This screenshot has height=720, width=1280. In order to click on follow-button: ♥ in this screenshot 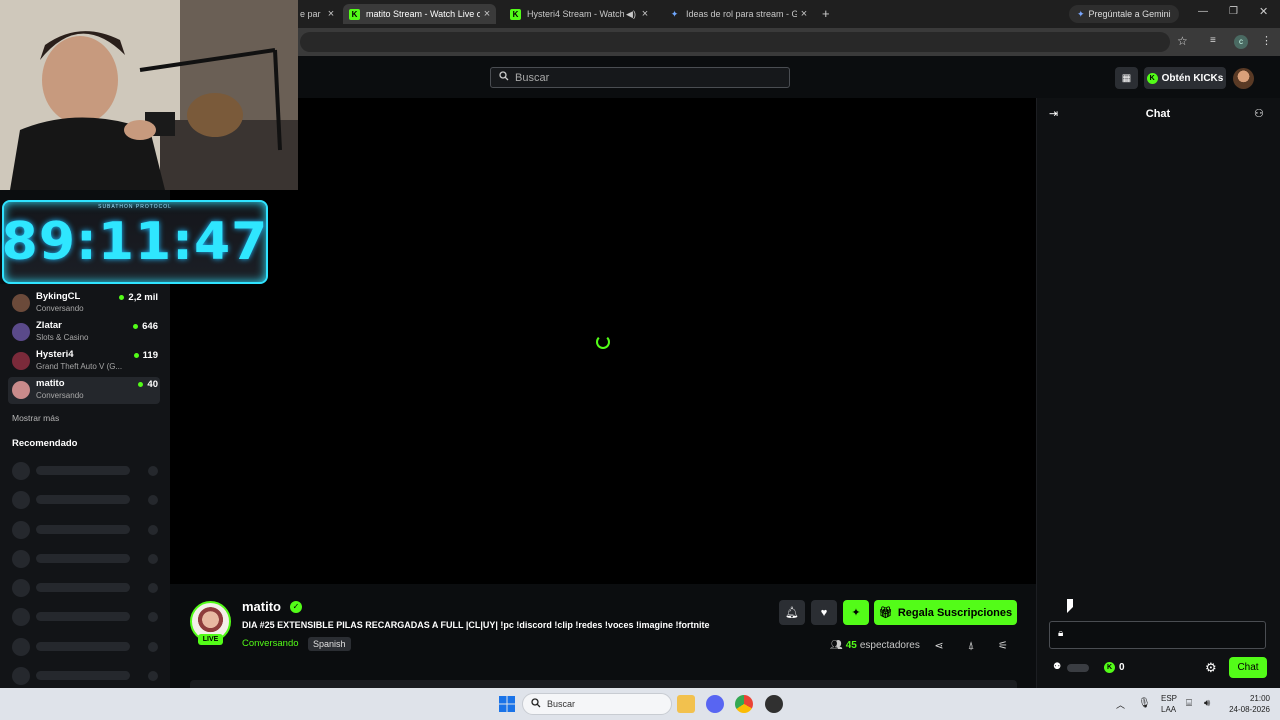, I will do `click(824, 612)`.